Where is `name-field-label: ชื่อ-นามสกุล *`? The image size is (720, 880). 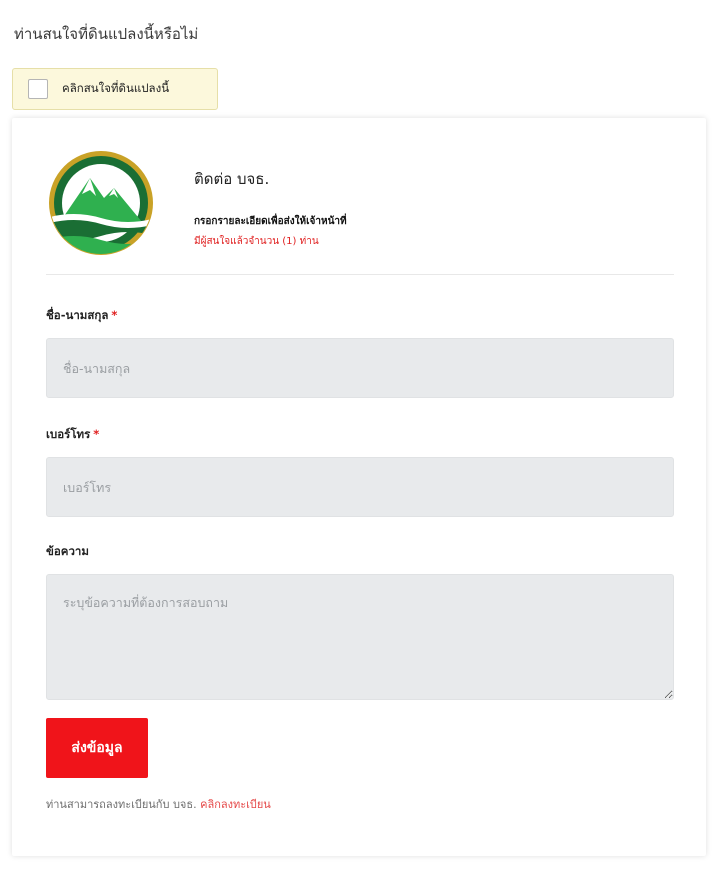
name-field-label: ชื่อ-นามสกุล * is located at coordinates (81, 316).